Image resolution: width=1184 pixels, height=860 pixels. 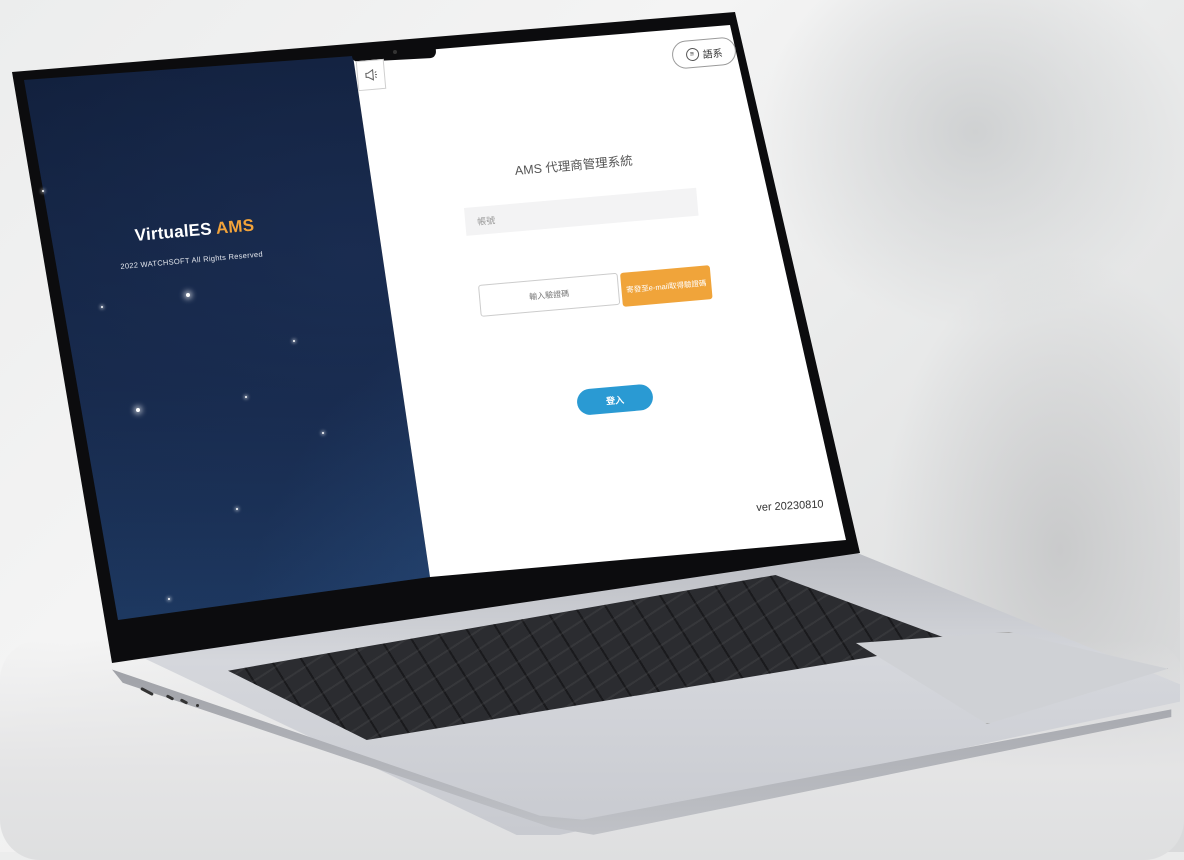 What do you see at coordinates (235, 226) in the screenshot?
I see `brand-accent: AMS` at bounding box center [235, 226].